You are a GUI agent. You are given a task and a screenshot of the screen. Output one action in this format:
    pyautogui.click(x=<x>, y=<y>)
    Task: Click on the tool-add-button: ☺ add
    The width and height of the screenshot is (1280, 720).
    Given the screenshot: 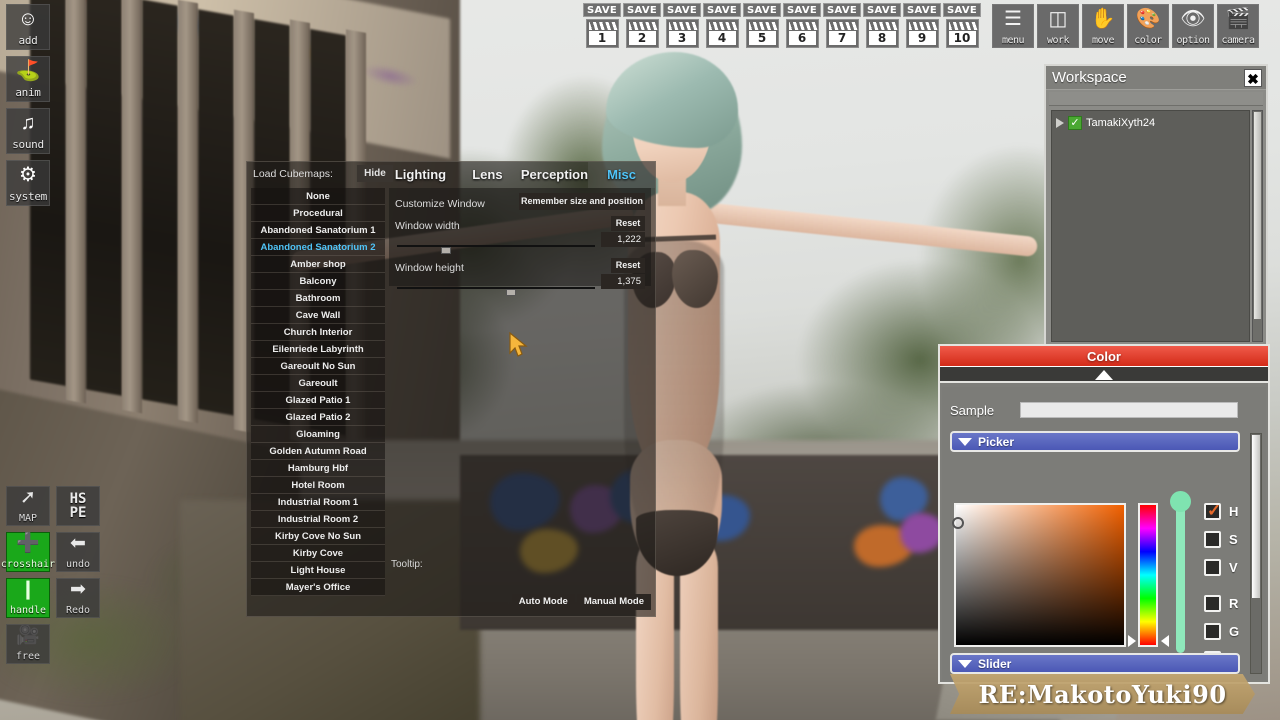 What is the action you would take?
    pyautogui.click(x=28, y=27)
    